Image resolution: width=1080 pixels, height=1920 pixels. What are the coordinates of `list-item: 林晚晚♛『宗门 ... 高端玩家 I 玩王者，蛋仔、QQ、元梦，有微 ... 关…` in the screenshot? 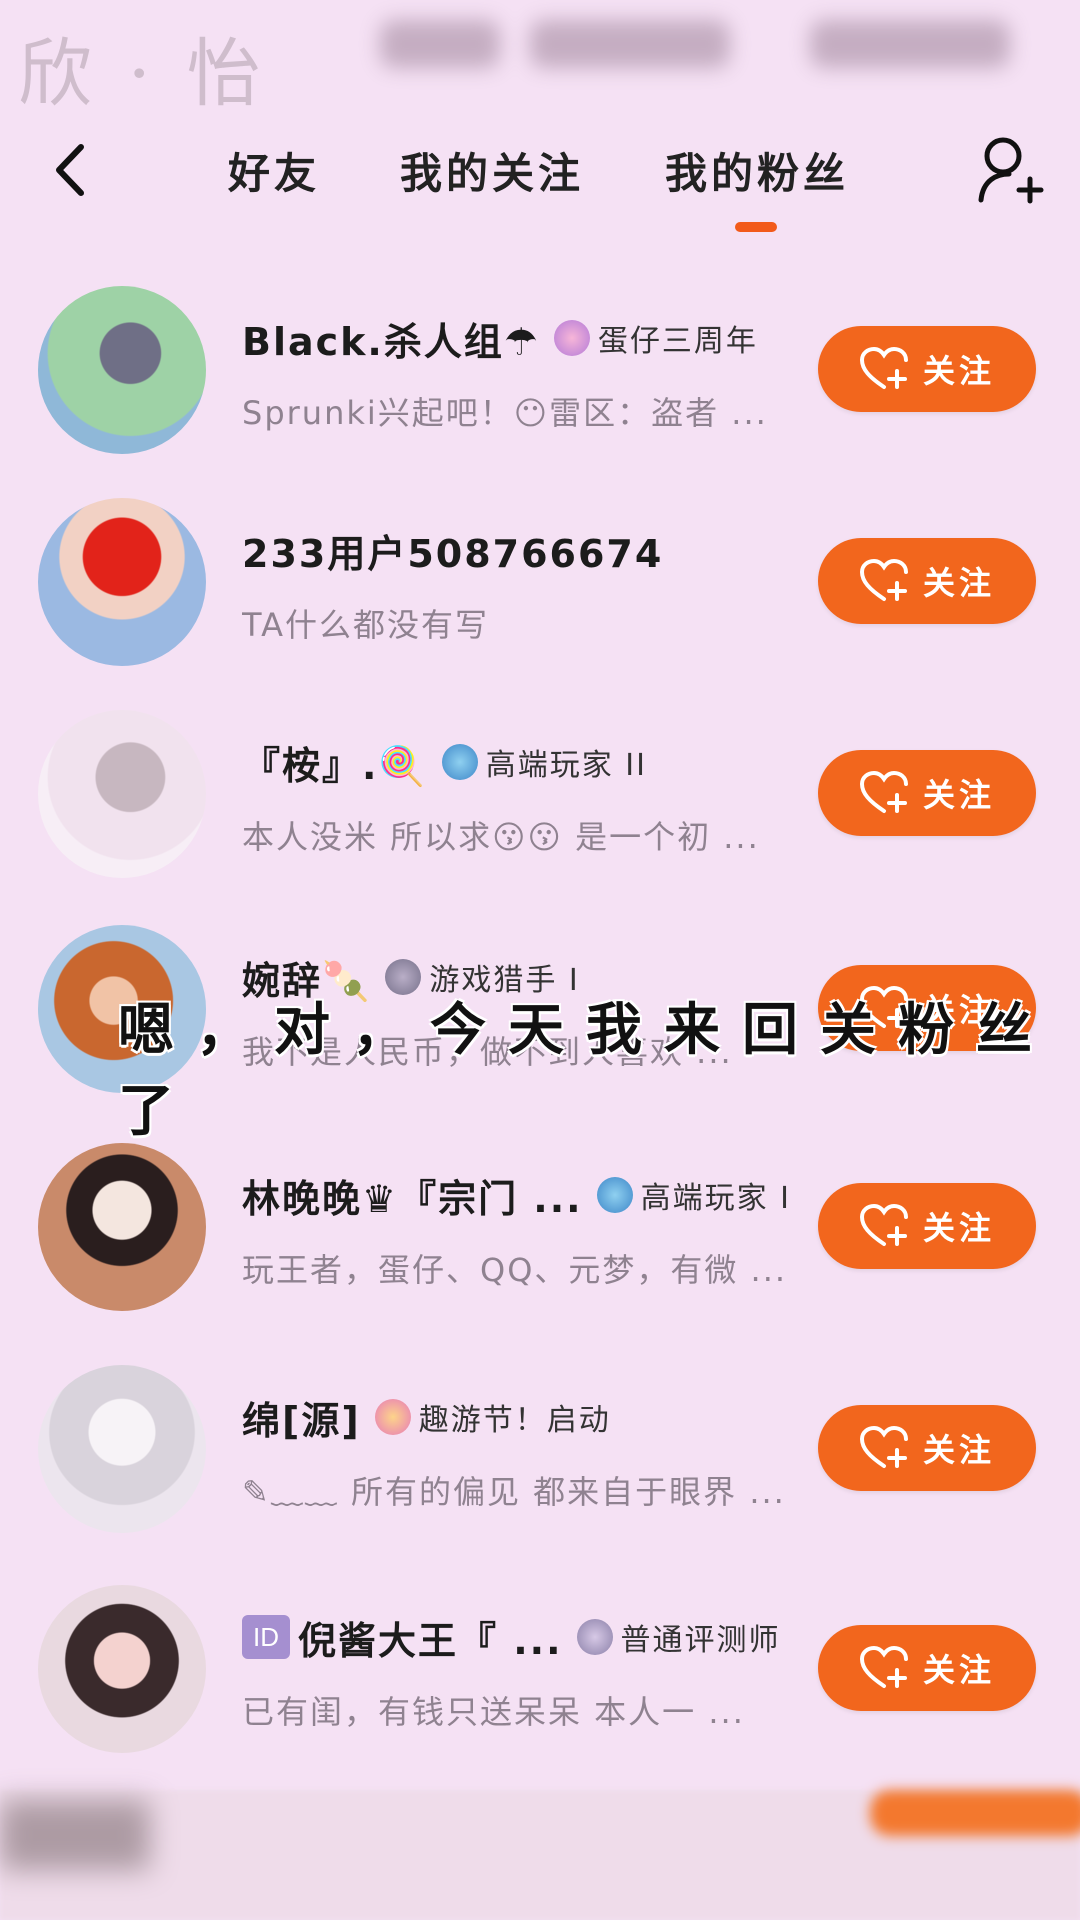 It's located at (540, 1233).